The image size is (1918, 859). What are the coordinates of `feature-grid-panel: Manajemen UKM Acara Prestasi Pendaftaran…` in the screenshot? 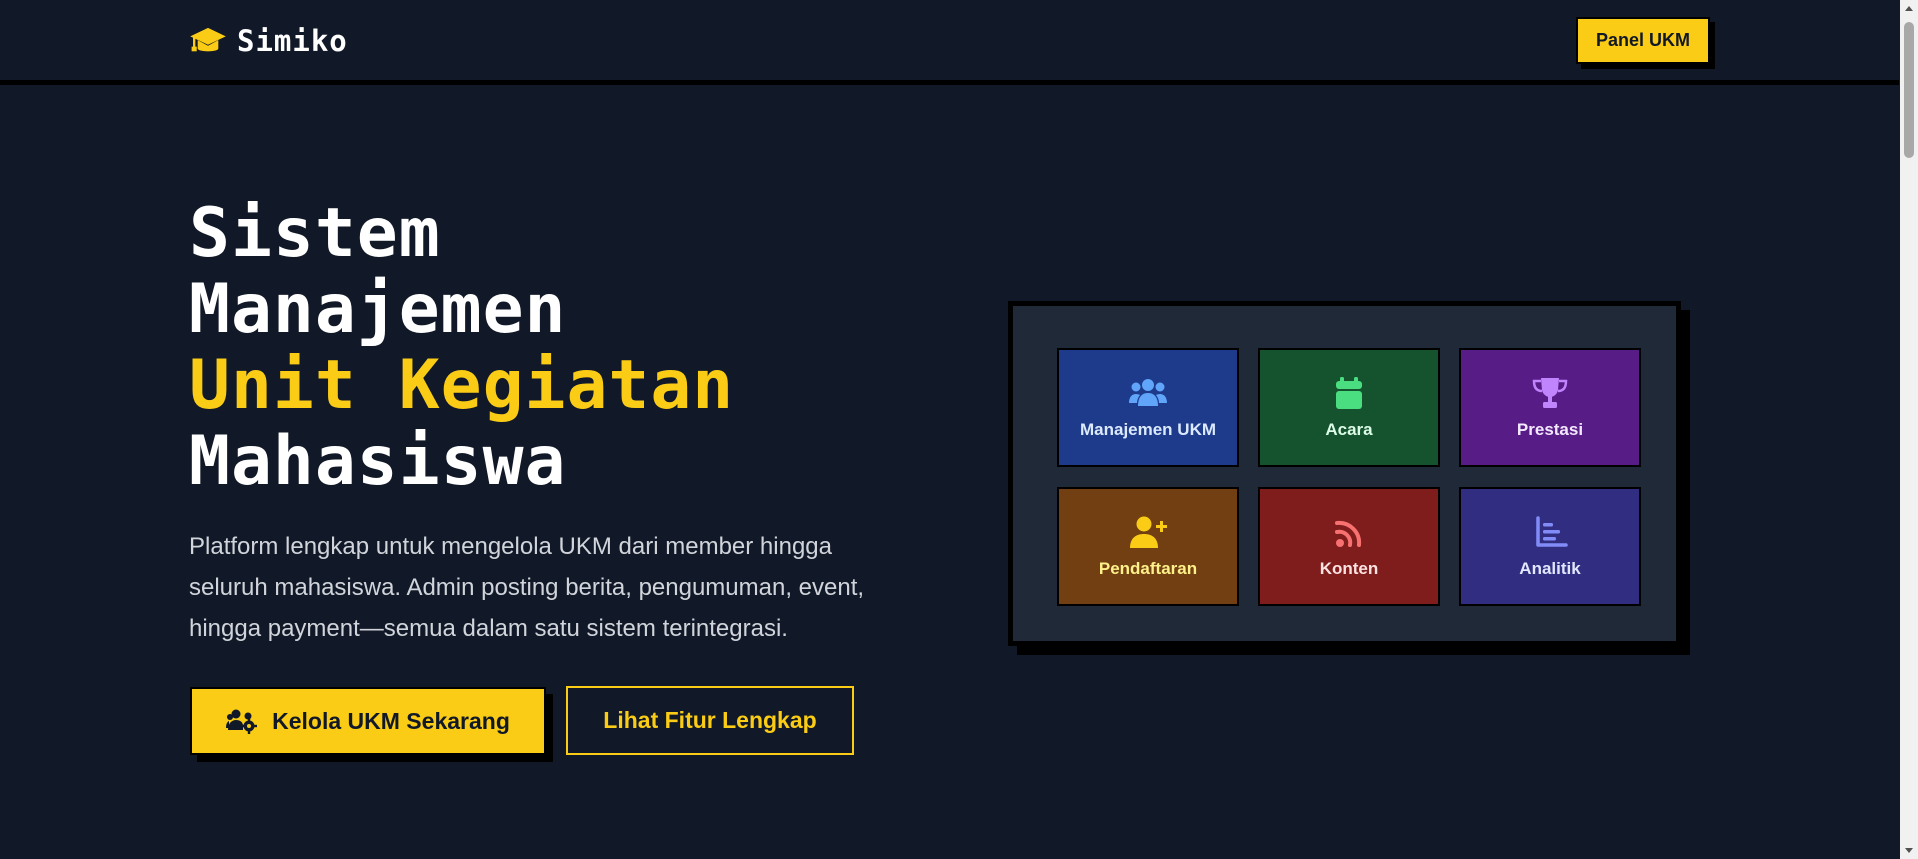 It's located at (1344, 473).